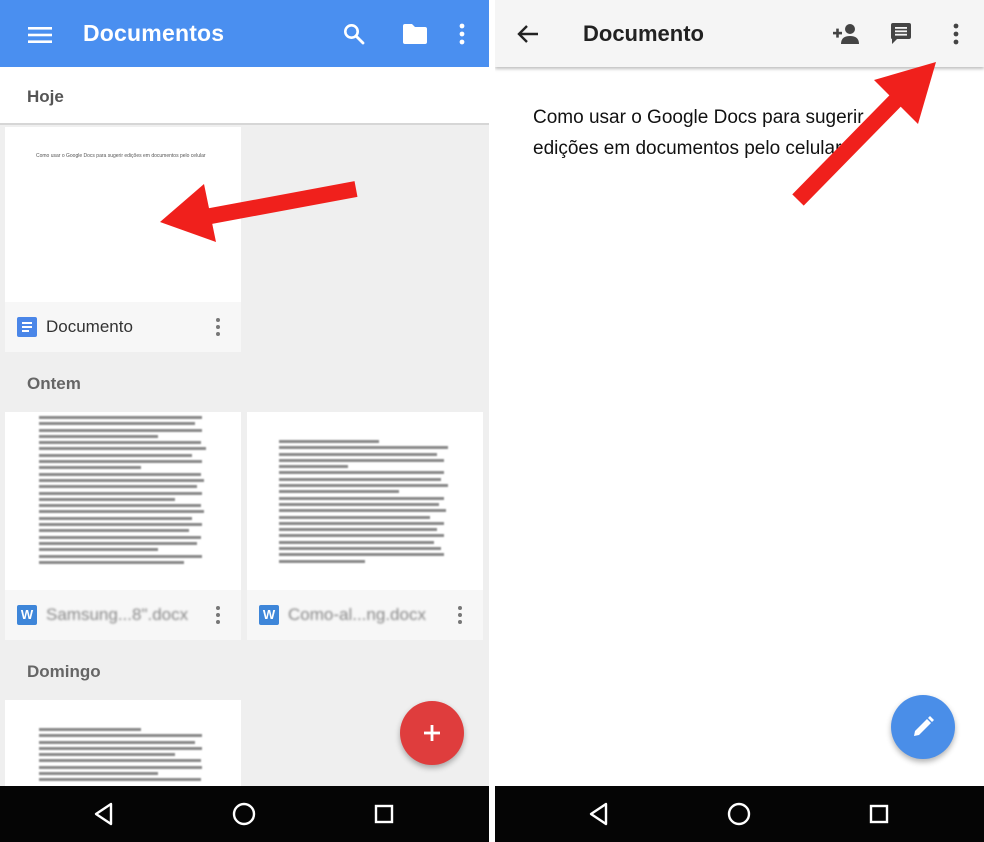  Describe the element at coordinates (244, 382) in the screenshot. I see `section-yesterday: Ontem` at that location.